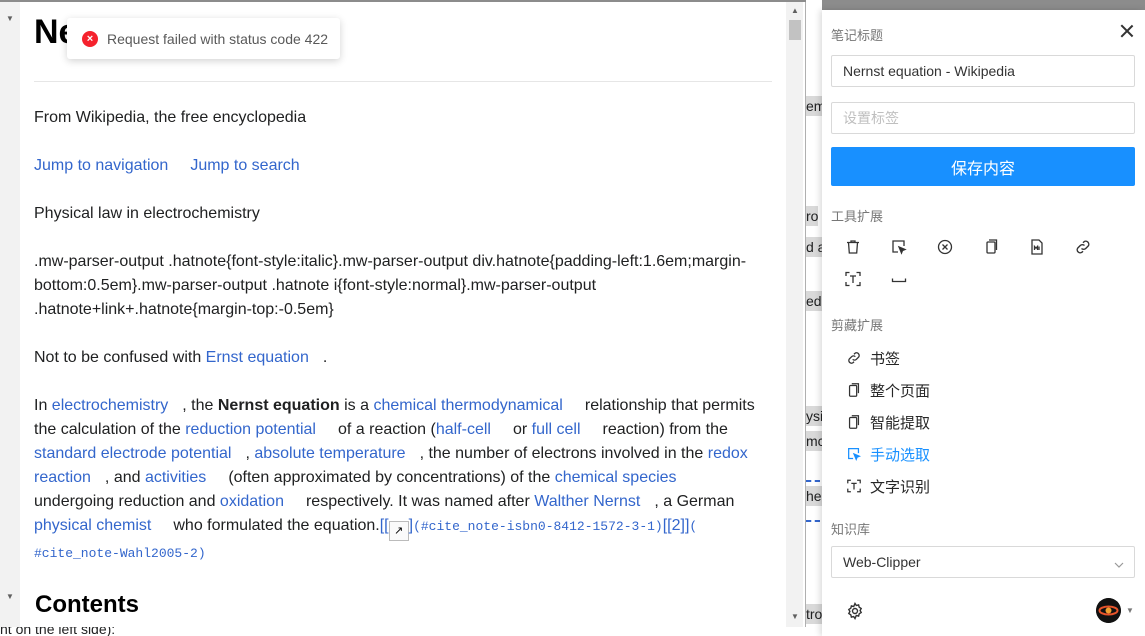  Describe the element at coordinates (120, 553) in the screenshot. I see `citation-ref-2: #cite_note-Wahl2005-2)` at that location.